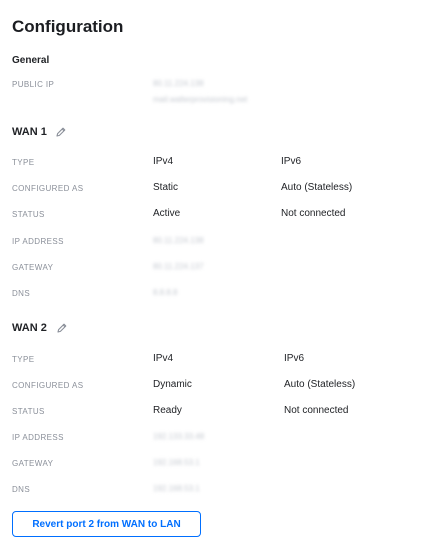 The height and width of the screenshot is (550, 422). I want to click on wan1-gateway-label: GATEWAY, so click(33, 267).